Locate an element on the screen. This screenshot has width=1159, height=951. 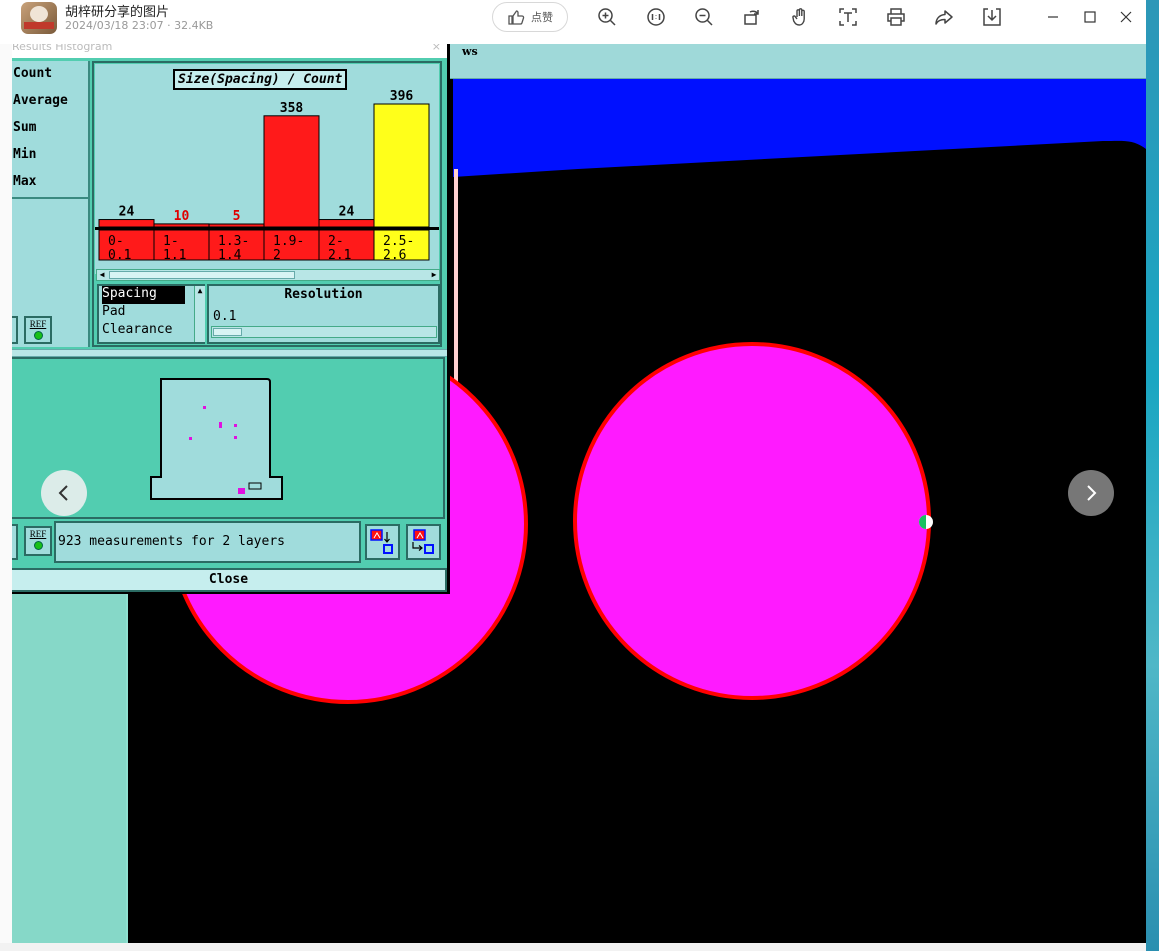
dialog-close-button: Close is located at coordinates (229, 580).